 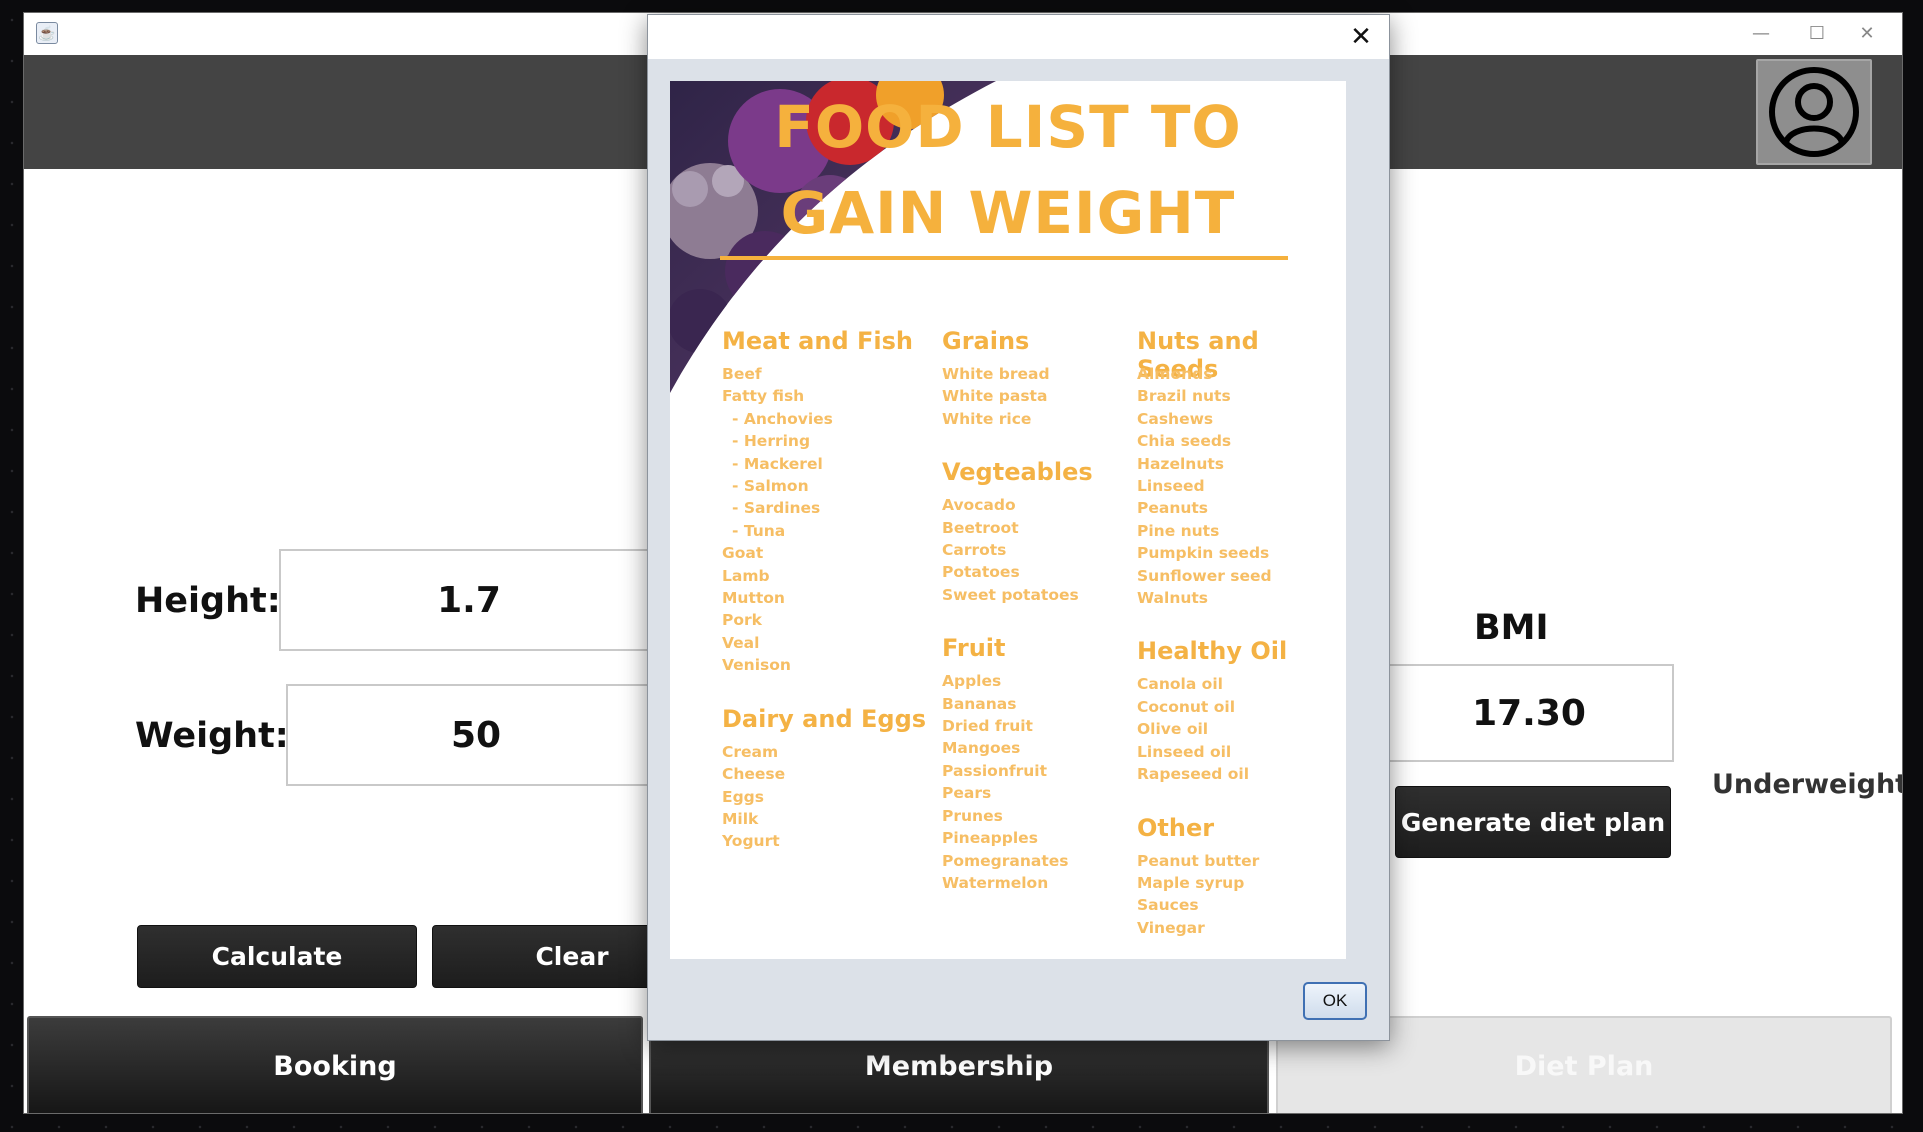 I want to click on dialog-title-bar: ✕, so click(x=1018, y=37).